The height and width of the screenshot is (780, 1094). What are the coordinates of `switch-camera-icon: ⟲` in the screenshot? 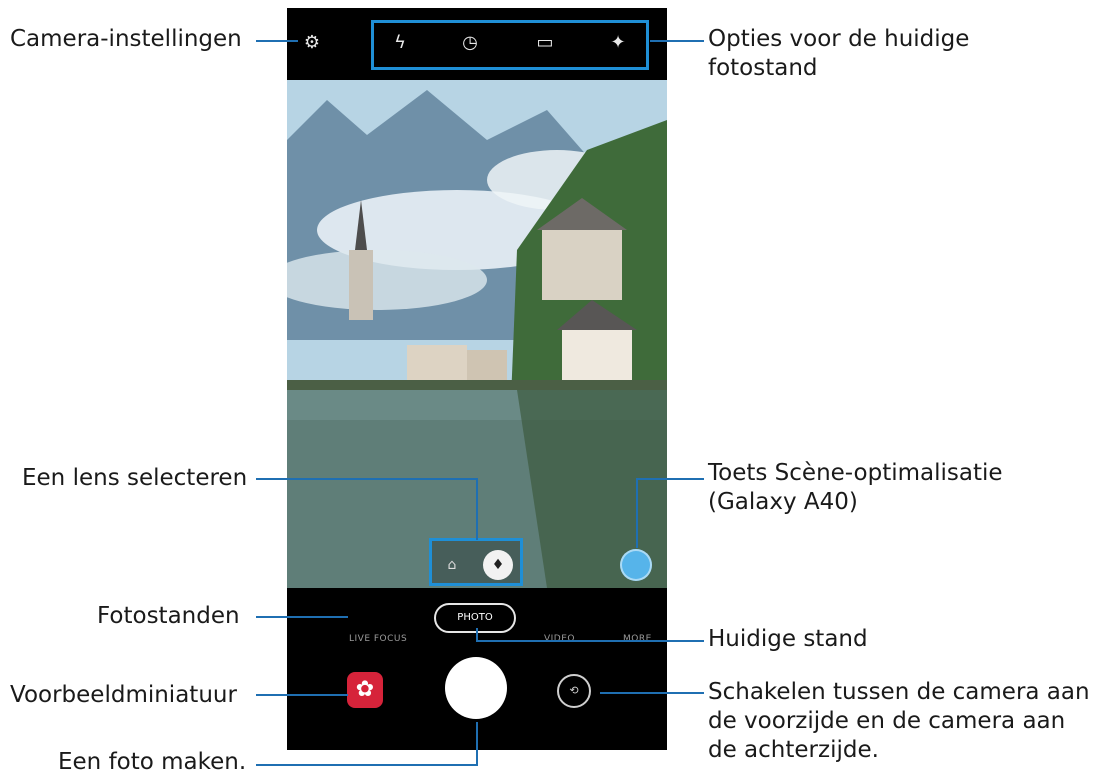 It's located at (574, 691).